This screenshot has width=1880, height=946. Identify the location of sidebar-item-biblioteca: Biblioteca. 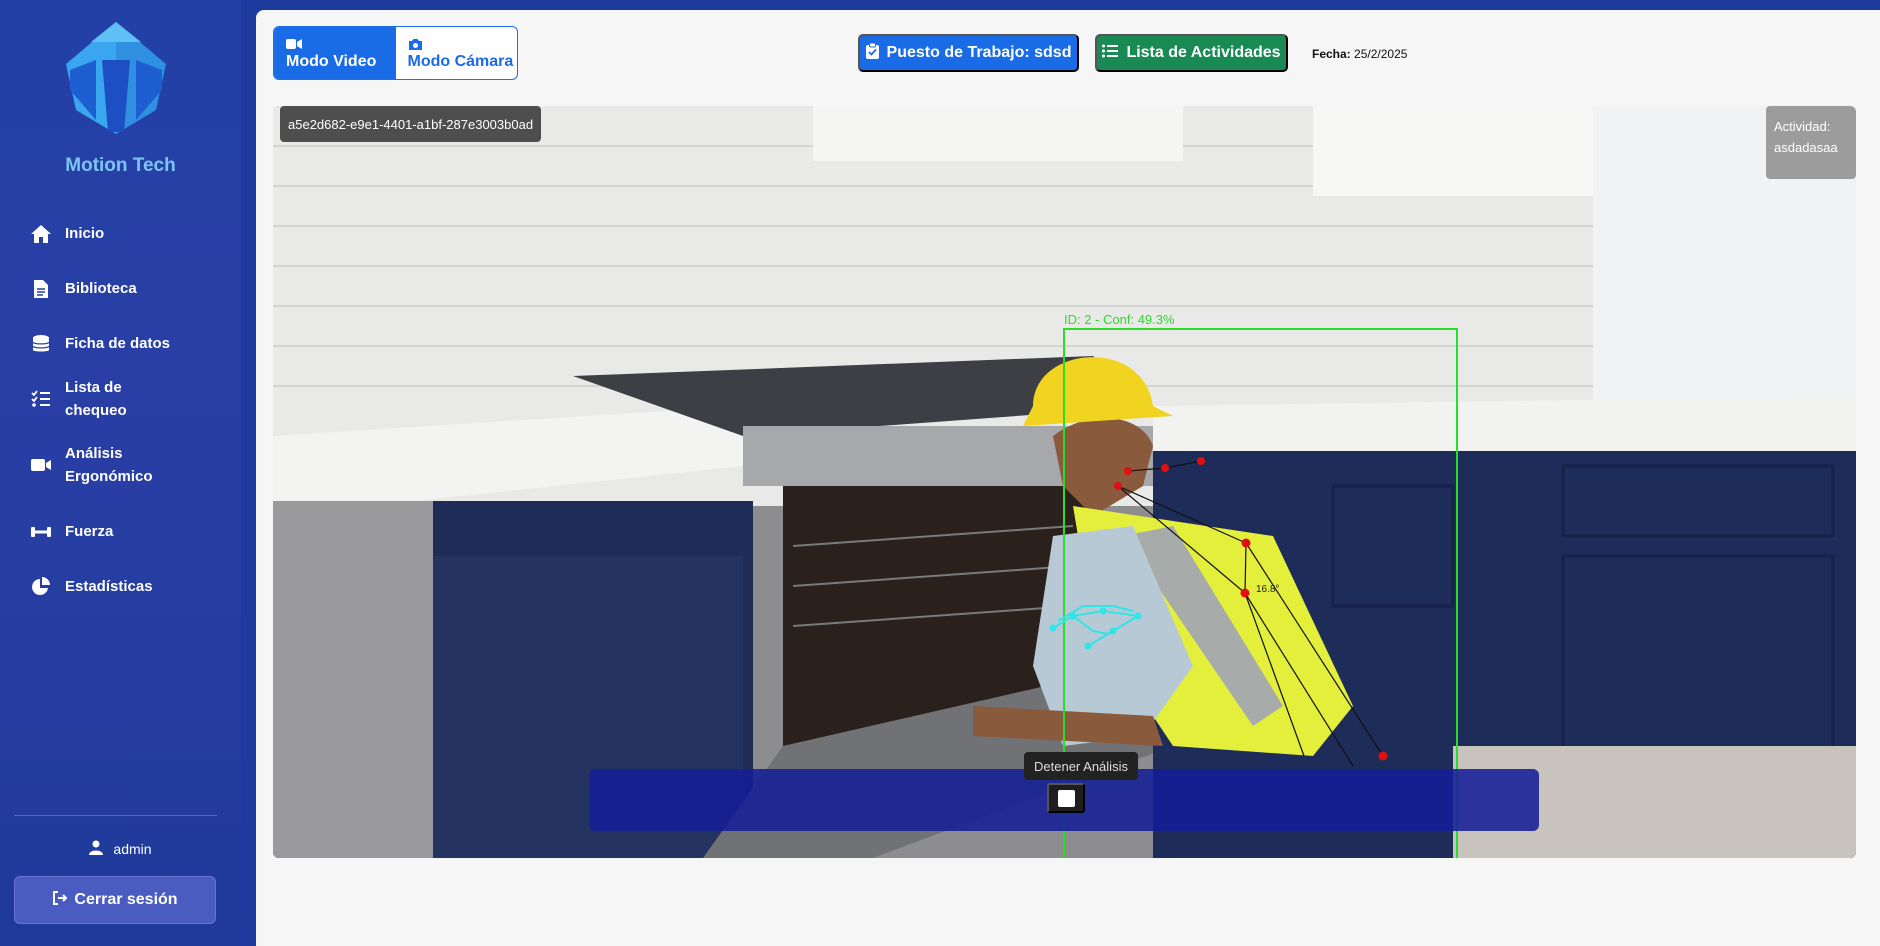
(120, 288).